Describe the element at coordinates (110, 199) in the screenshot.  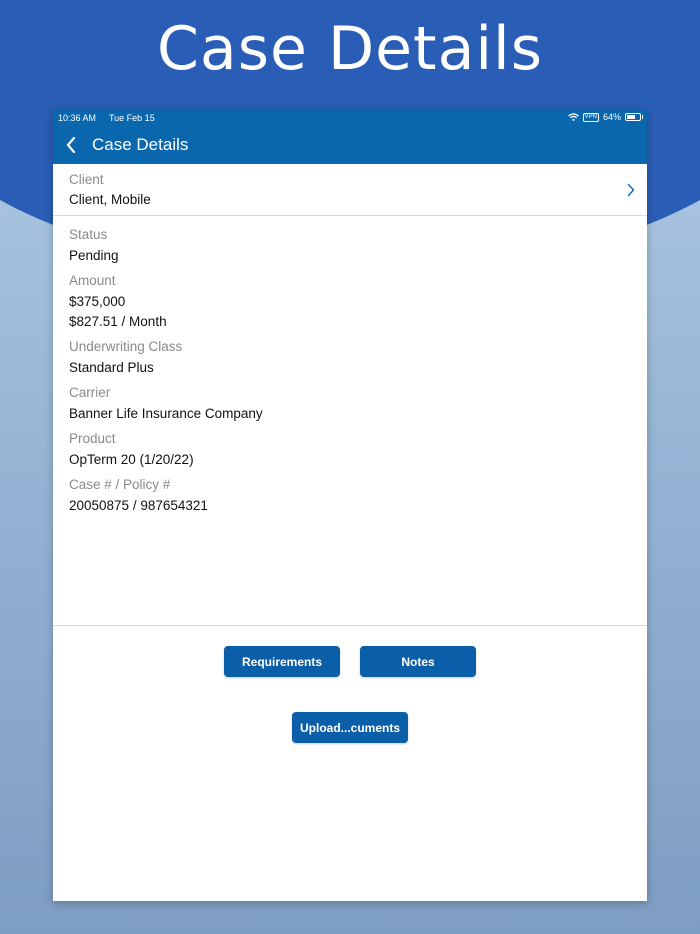
I see `client-value: Client, Mobile` at that location.